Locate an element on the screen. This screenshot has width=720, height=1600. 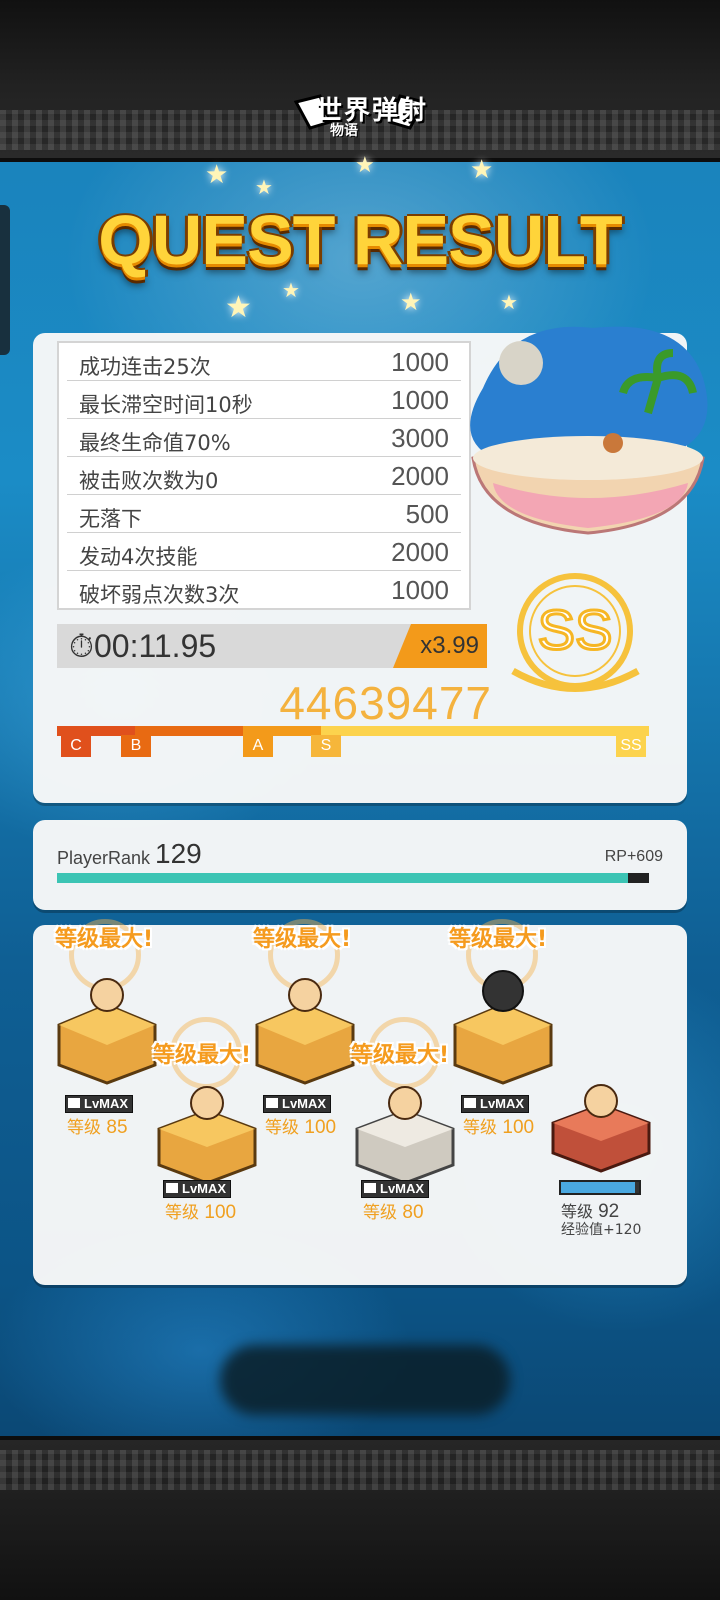
total-score: 44639477 is located at coordinates (385, 703).